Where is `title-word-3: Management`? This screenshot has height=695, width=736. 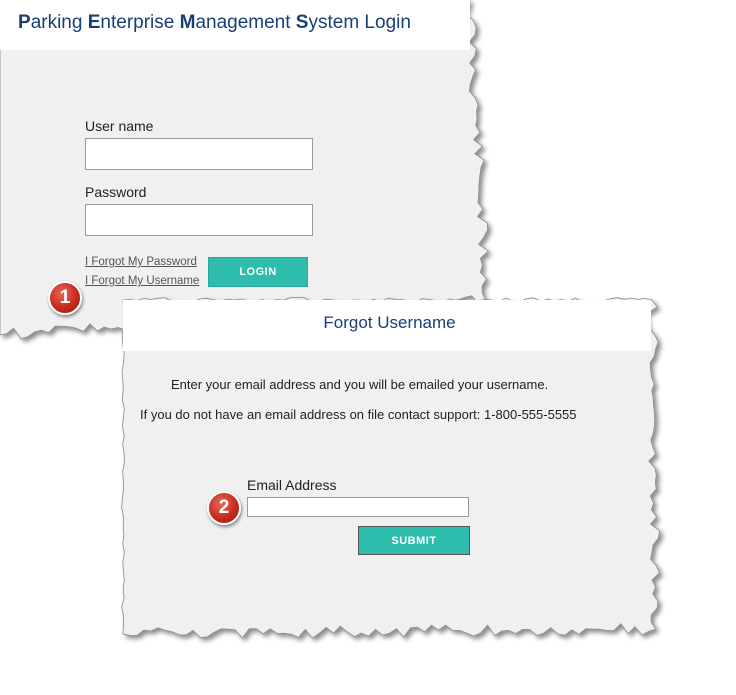 title-word-3: Management is located at coordinates (237, 22).